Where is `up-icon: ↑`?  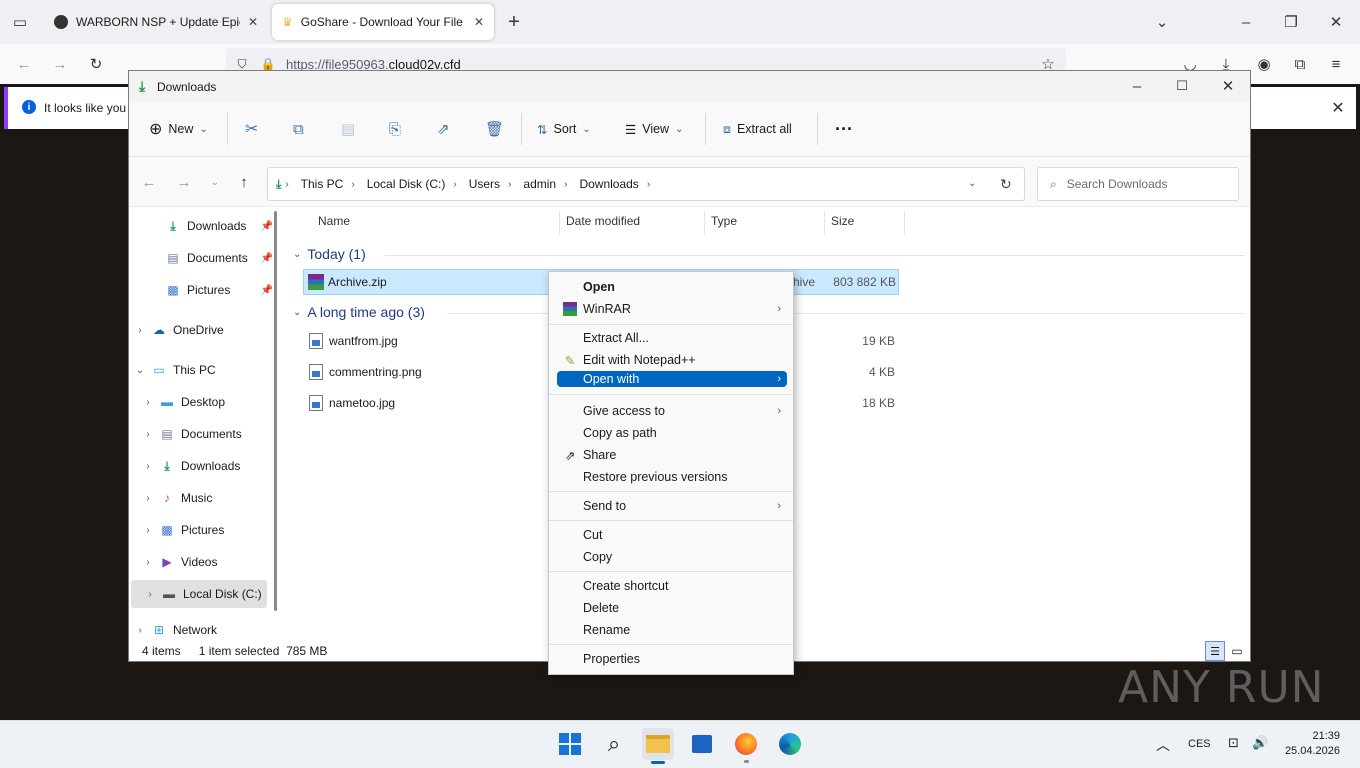 up-icon: ↑ is located at coordinates (244, 182).